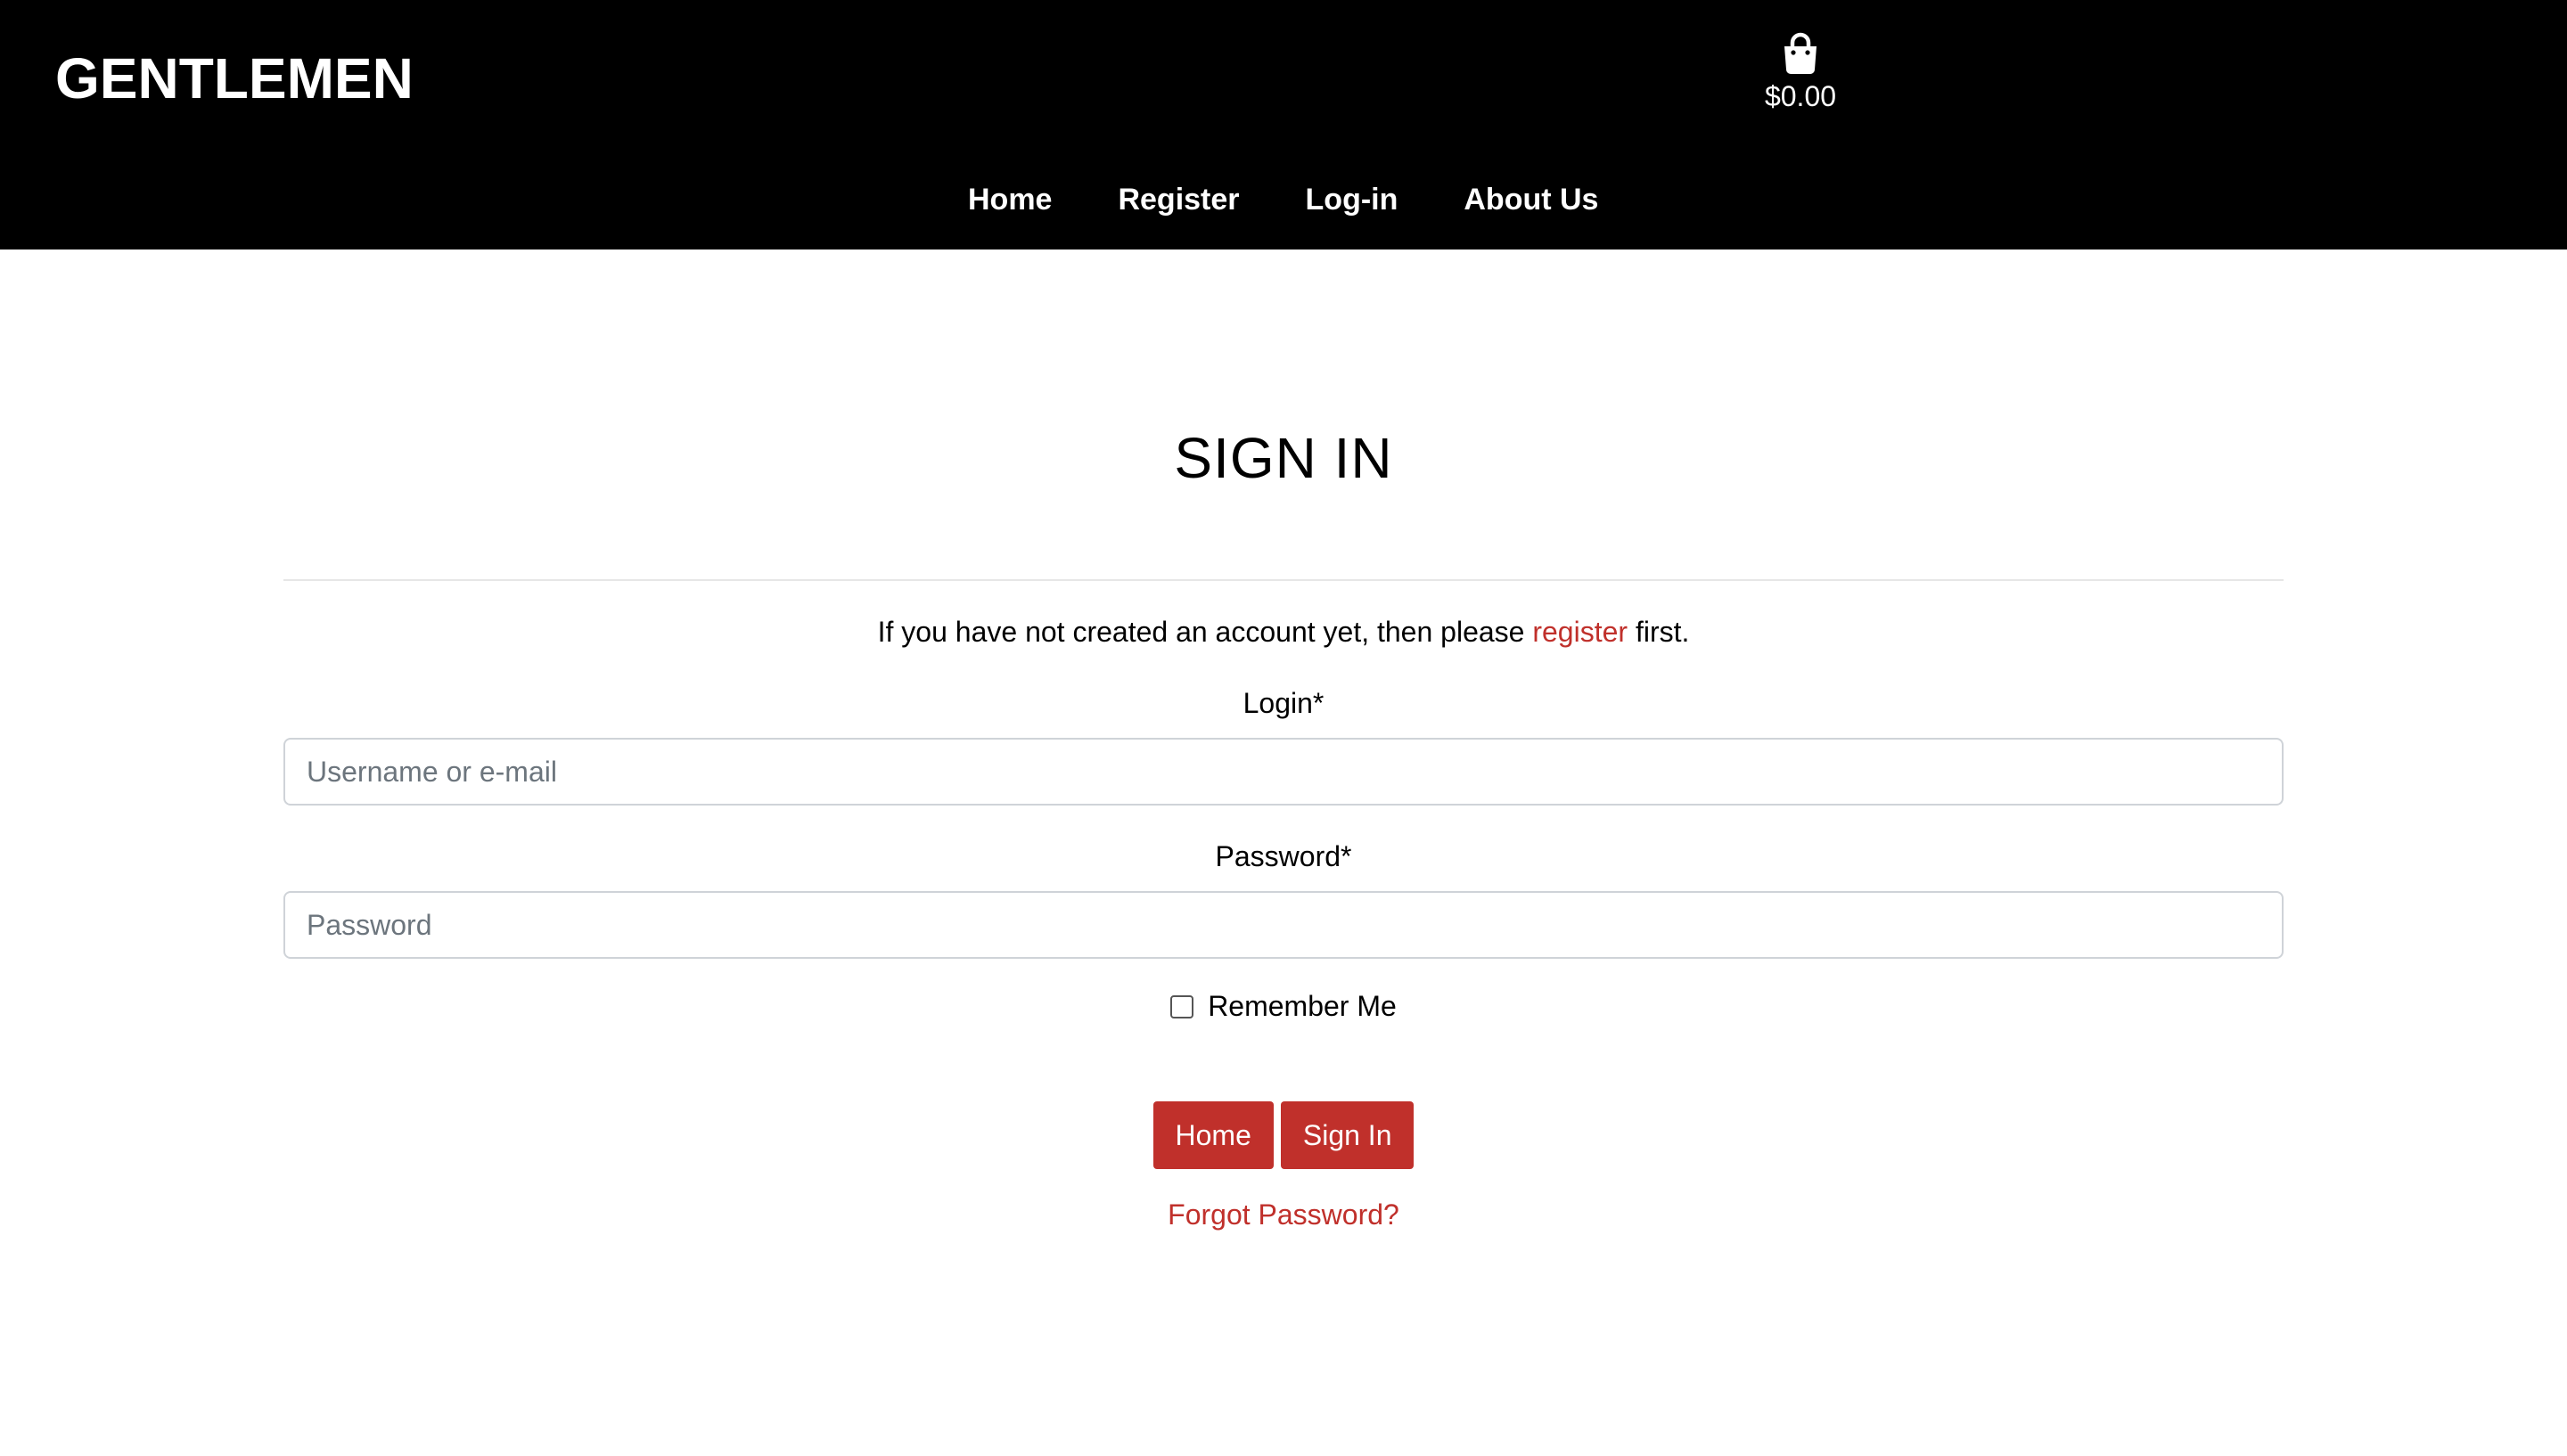 The image size is (2567, 1456). What do you see at coordinates (1659, 632) in the screenshot?
I see `register-prompt-text-after: first.` at bounding box center [1659, 632].